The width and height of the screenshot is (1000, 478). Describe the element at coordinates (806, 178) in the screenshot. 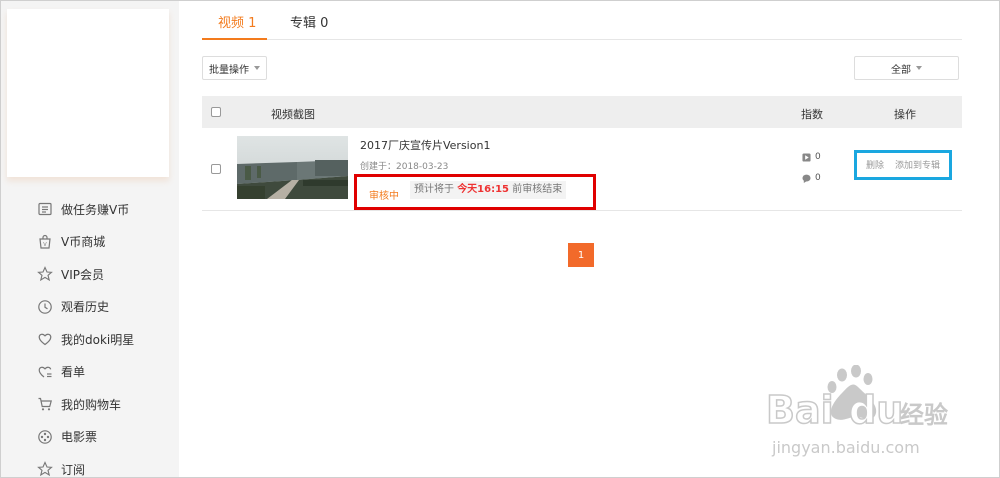

I see `comment-icon` at that location.